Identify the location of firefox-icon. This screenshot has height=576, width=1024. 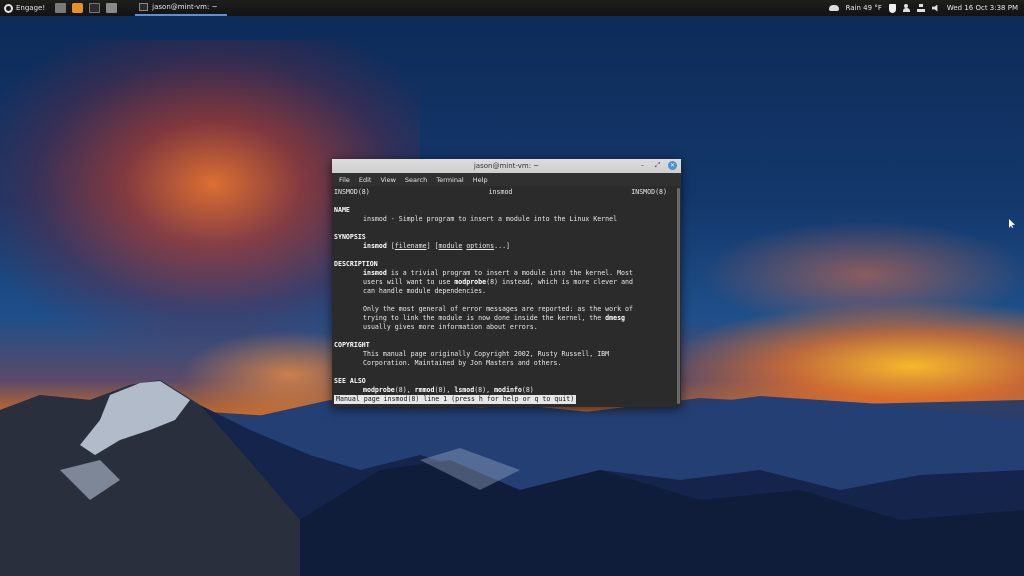
(78, 8).